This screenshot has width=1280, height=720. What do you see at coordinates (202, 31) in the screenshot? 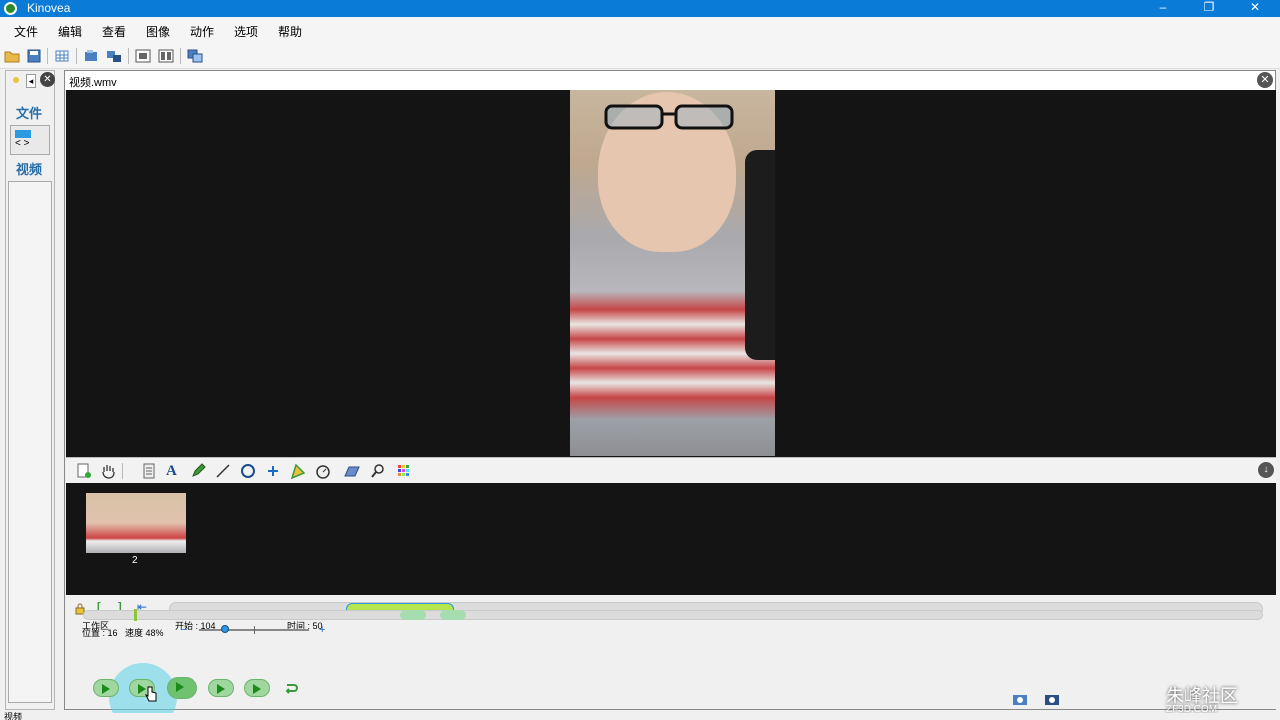
I see `menu-motion: 动作` at bounding box center [202, 31].